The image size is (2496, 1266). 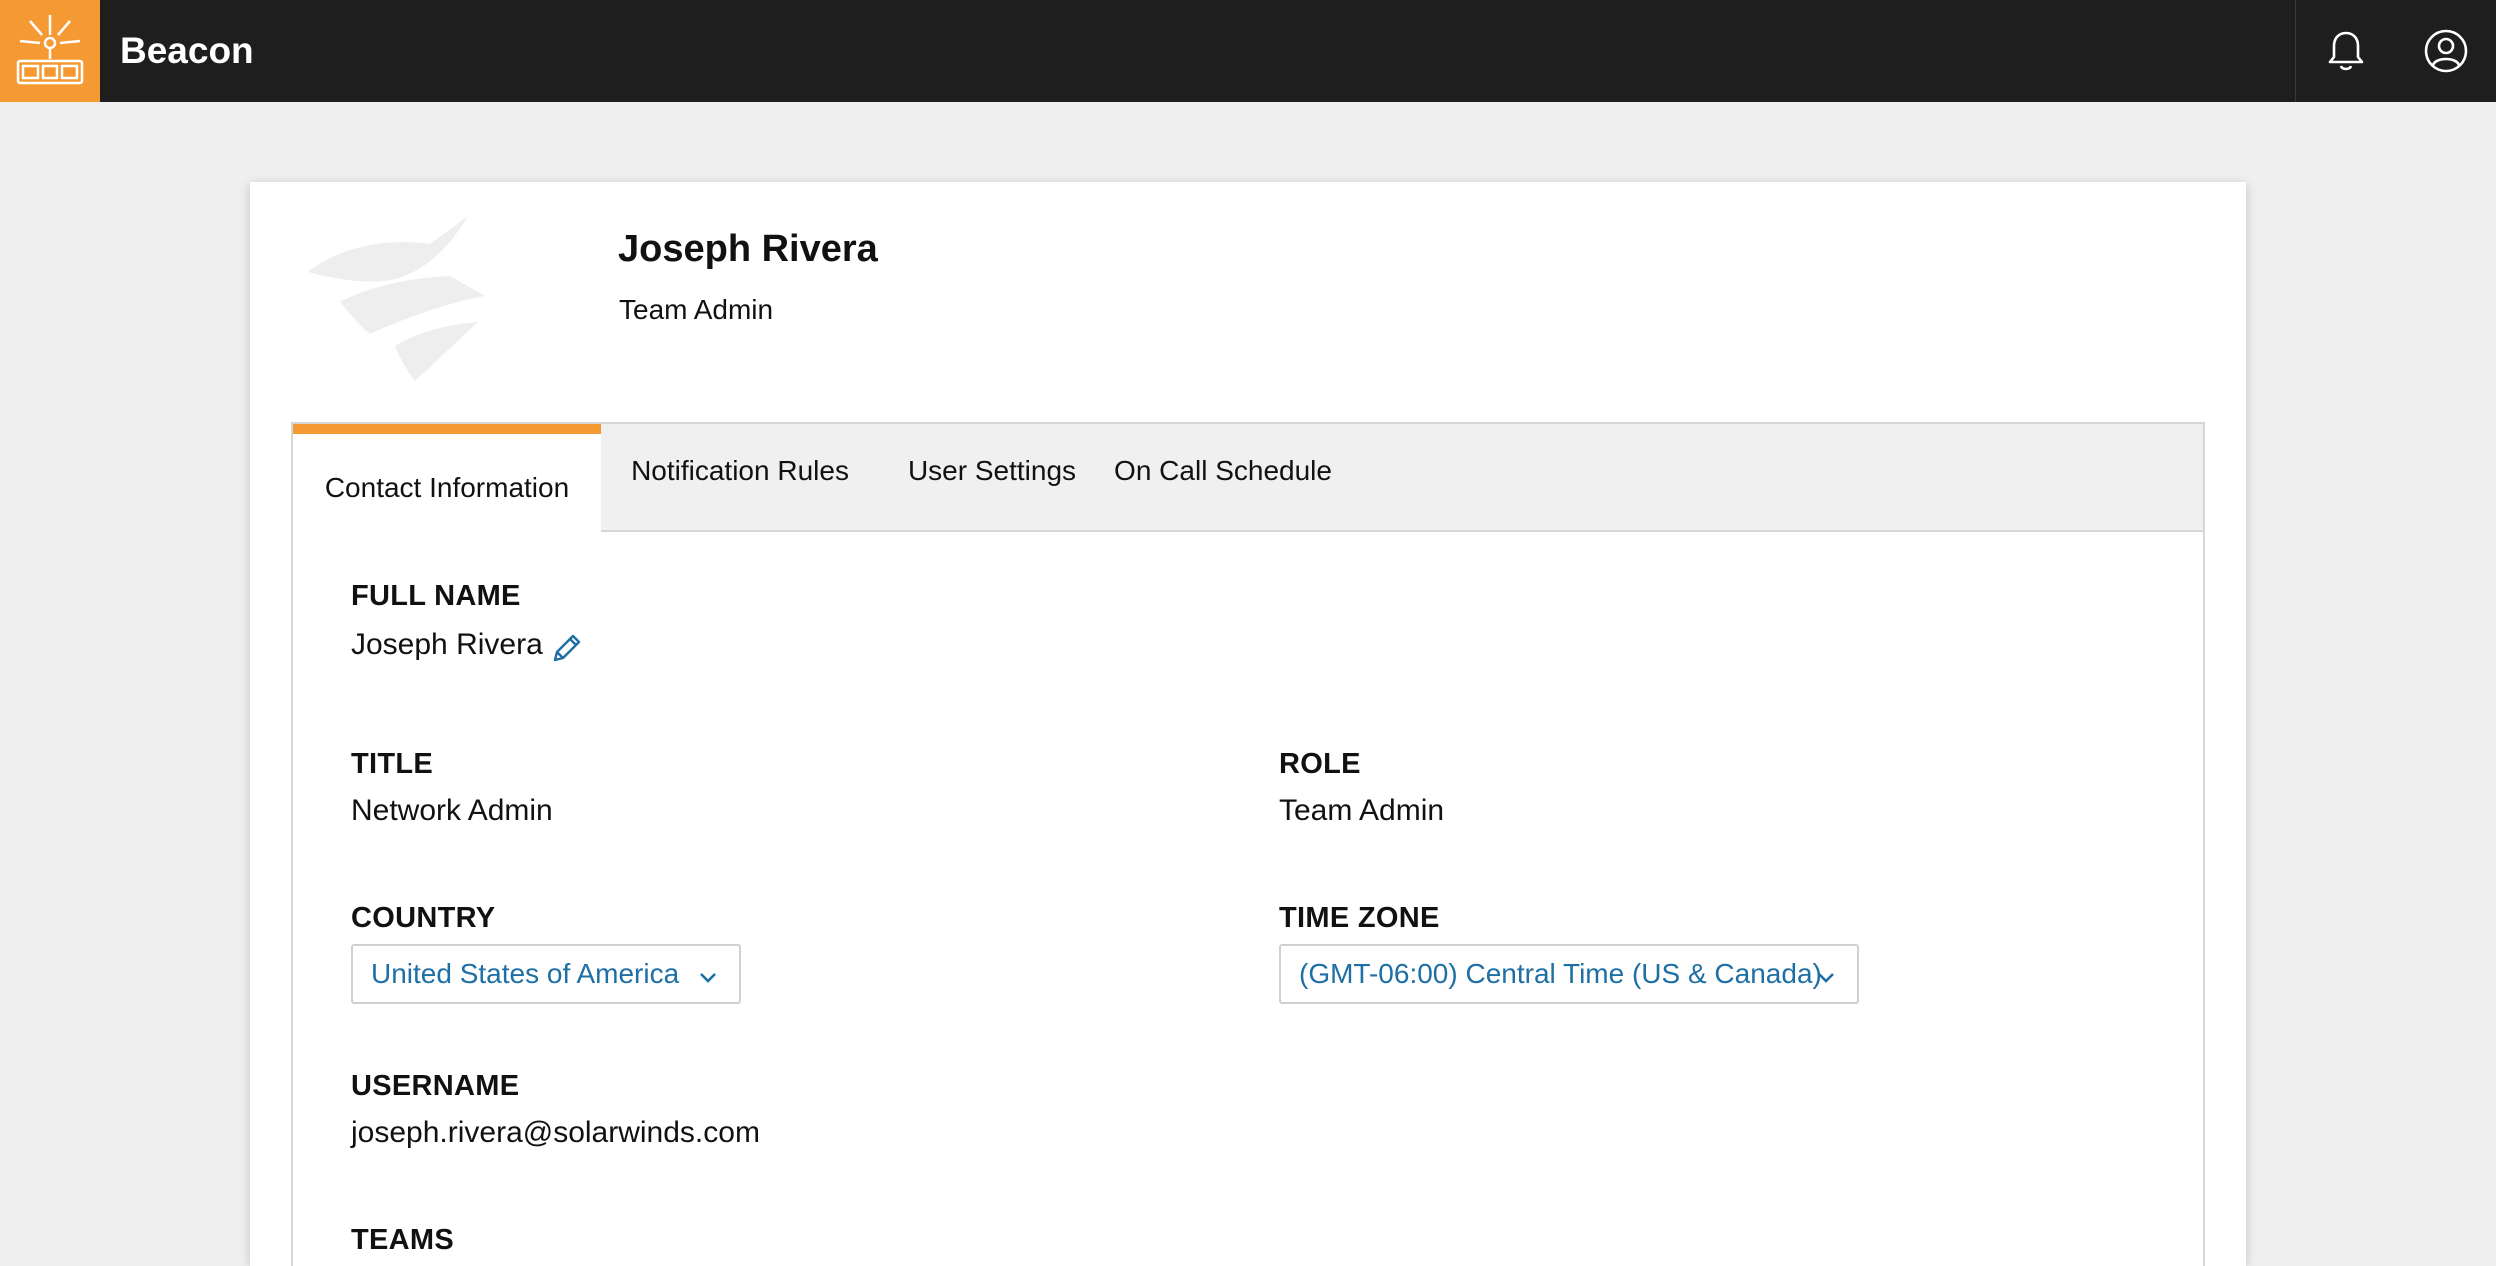 I want to click on country-select-value: United States of America, so click(x=525, y=973).